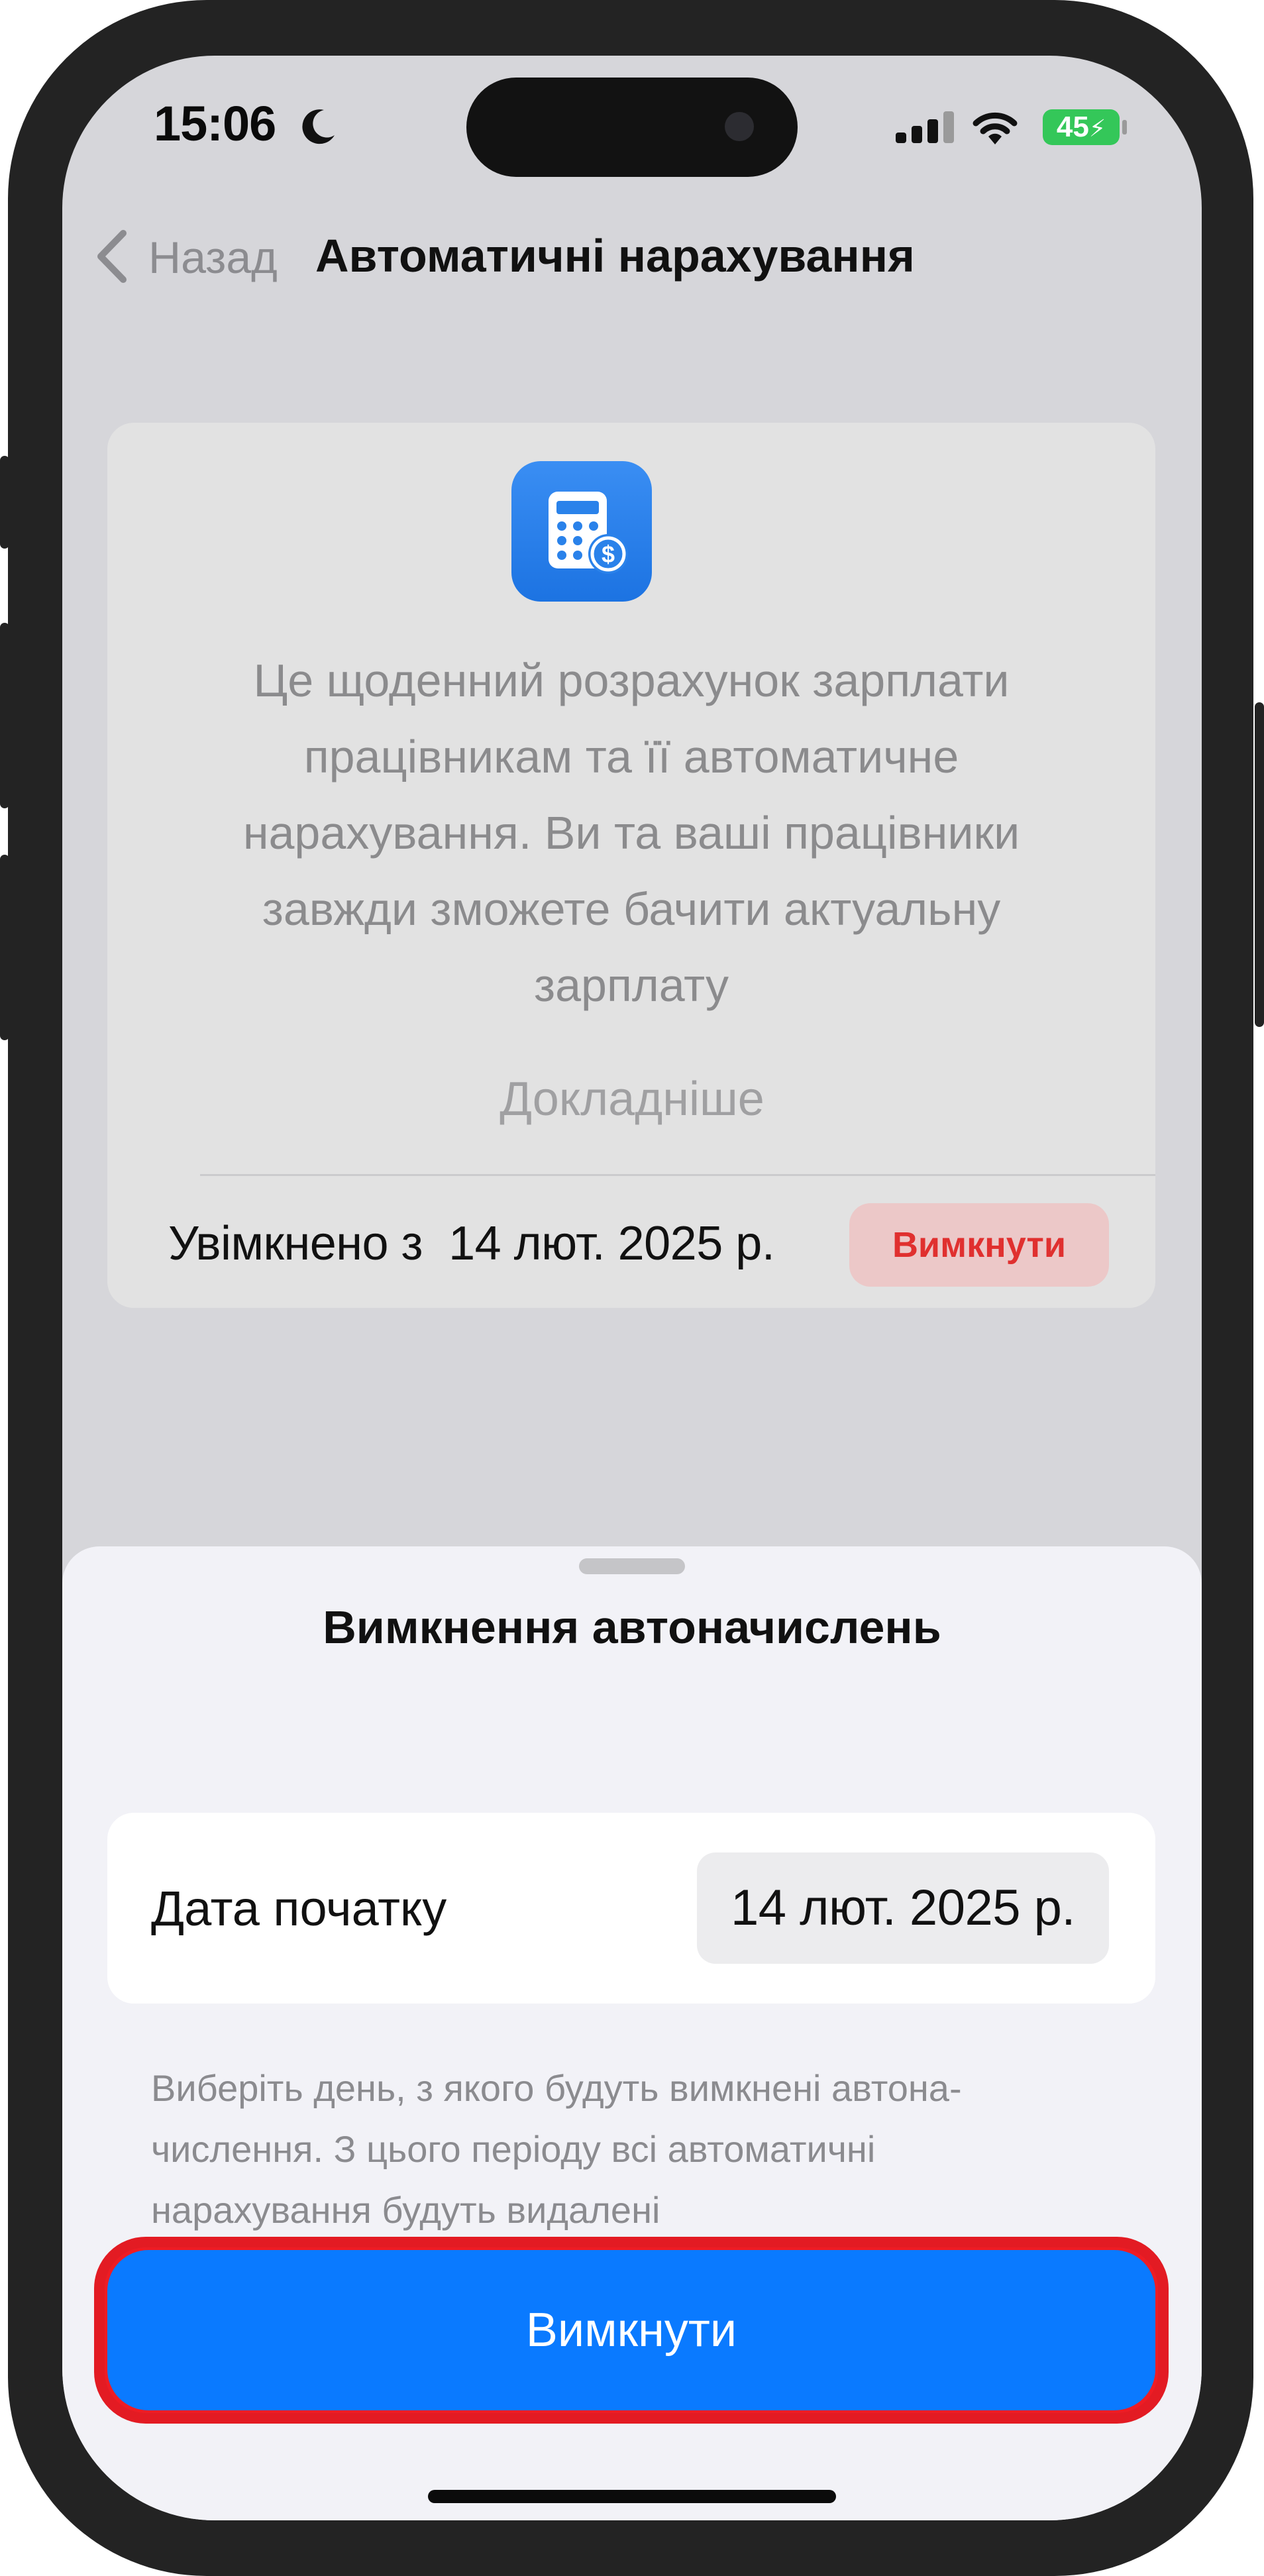 The image size is (1264, 2576). What do you see at coordinates (903, 1908) in the screenshot?
I see `start-date-picker: 14 лют. 2025 р.` at bounding box center [903, 1908].